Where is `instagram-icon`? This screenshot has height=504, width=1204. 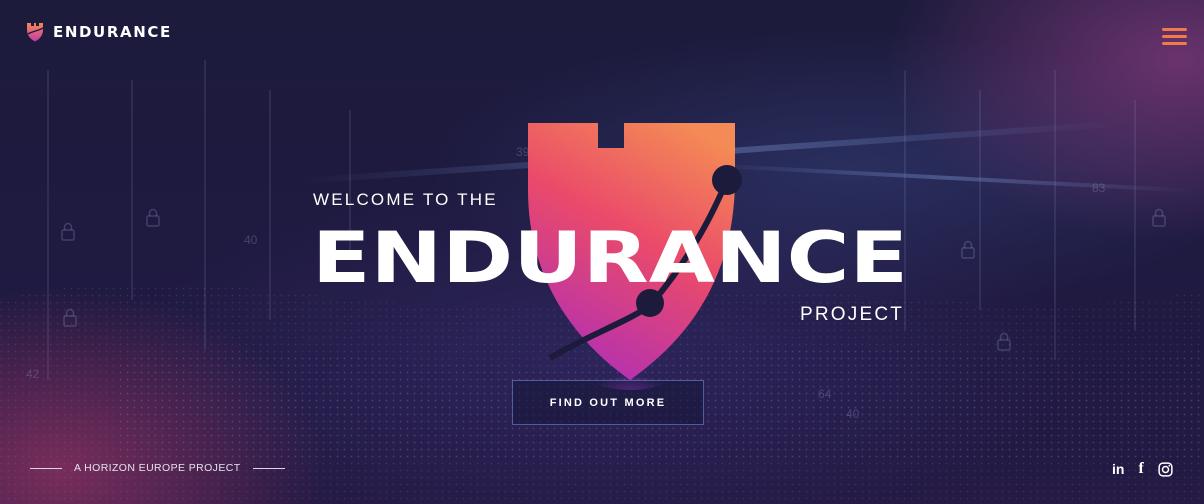
instagram-icon is located at coordinates (1165, 469).